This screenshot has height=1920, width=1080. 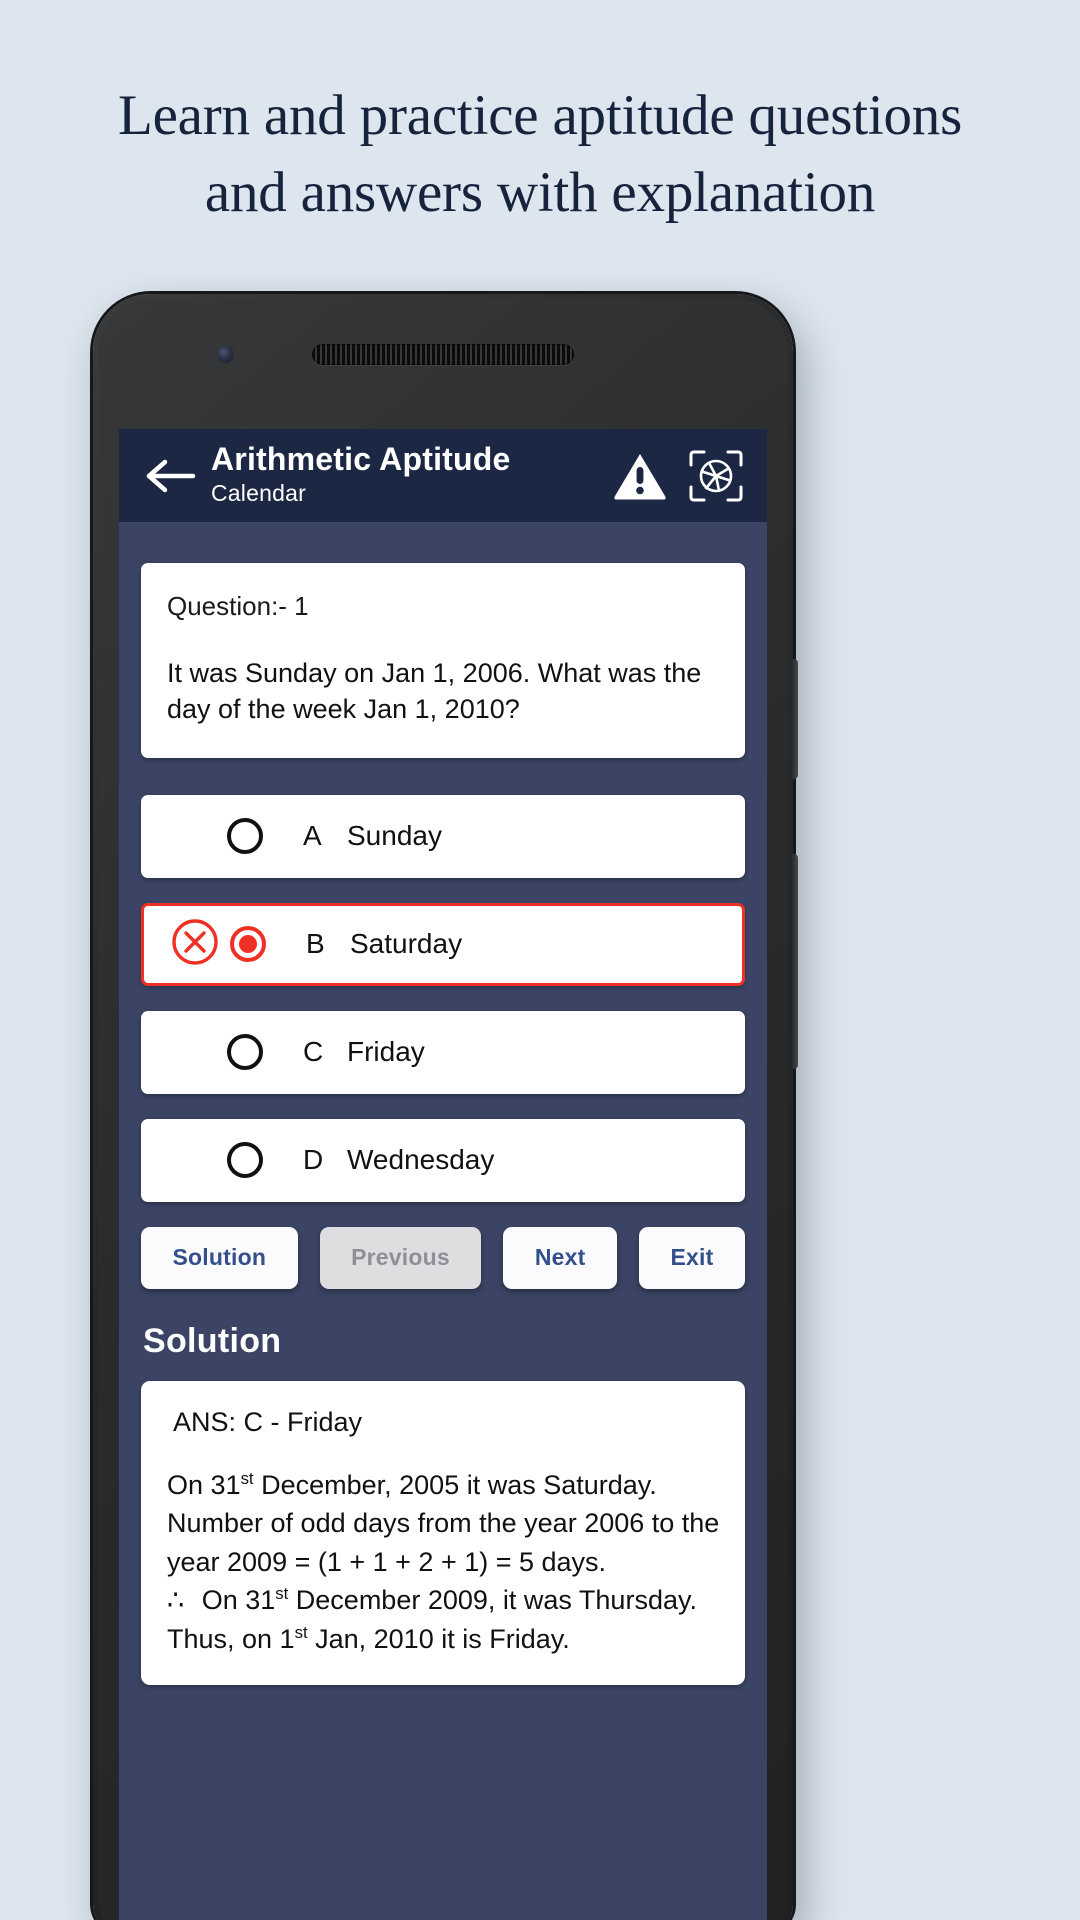 What do you see at coordinates (540, 115) in the screenshot?
I see `promo-headline-line-1: Learn and practice aptitude questions` at bounding box center [540, 115].